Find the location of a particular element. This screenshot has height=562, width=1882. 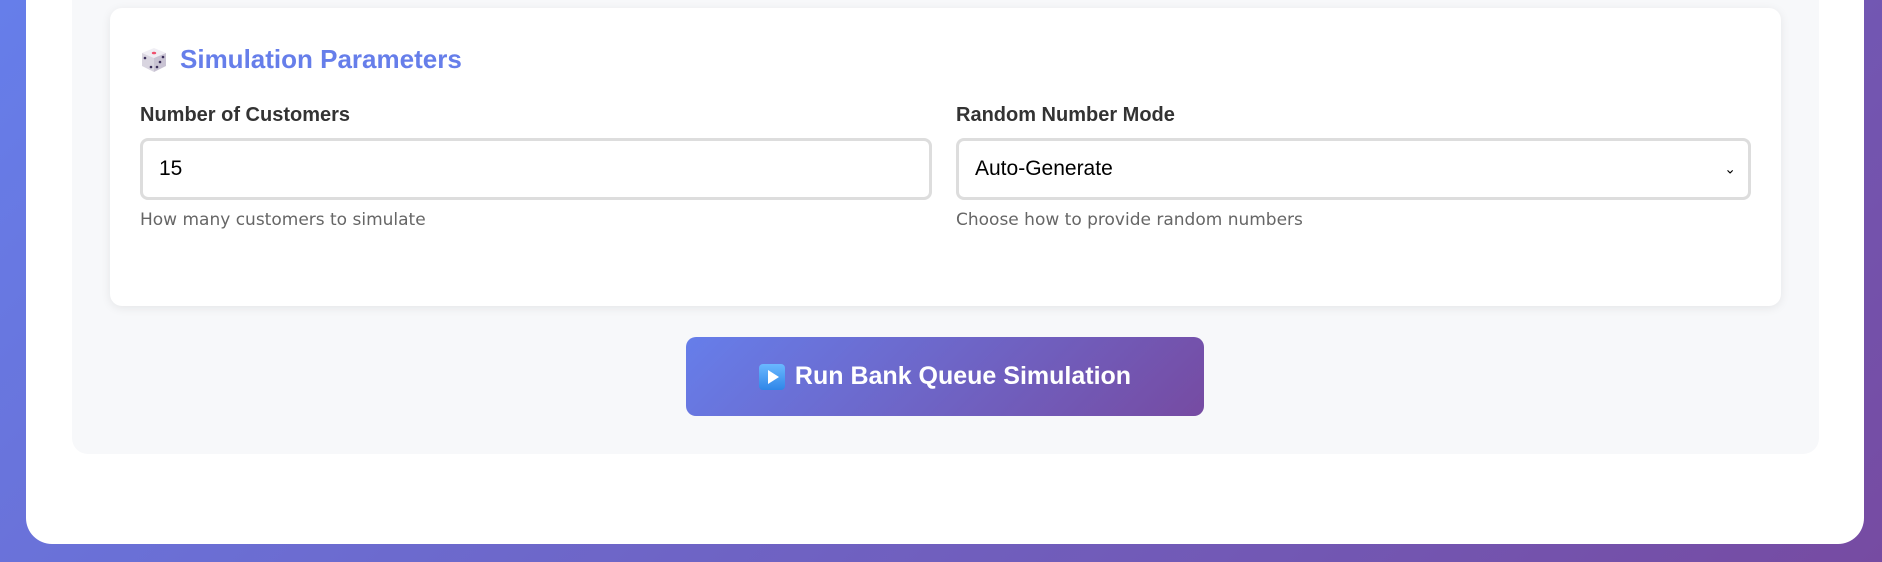

run-simulation-label: Run Bank Queue Simulation is located at coordinates (963, 376).